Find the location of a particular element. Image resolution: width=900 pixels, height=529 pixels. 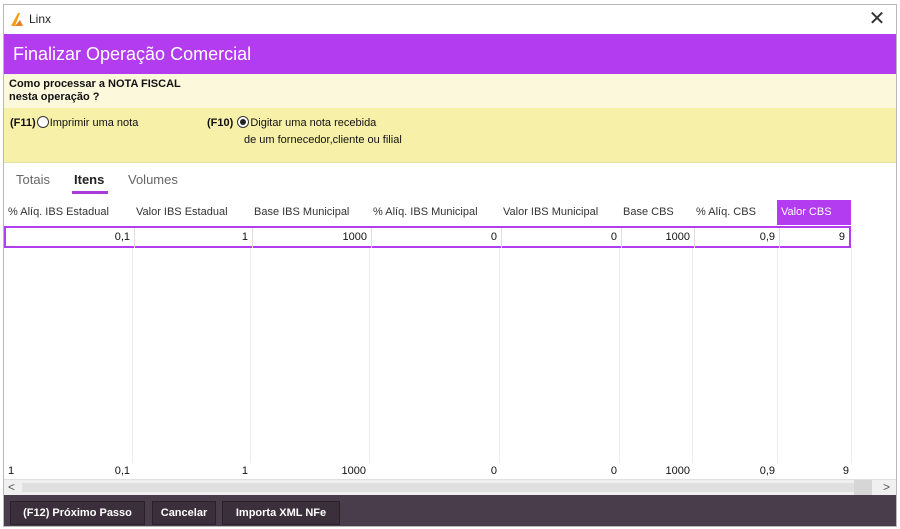

col-header-valor-ibs-estadual: Valor IBS Estadual is located at coordinates (191, 212).